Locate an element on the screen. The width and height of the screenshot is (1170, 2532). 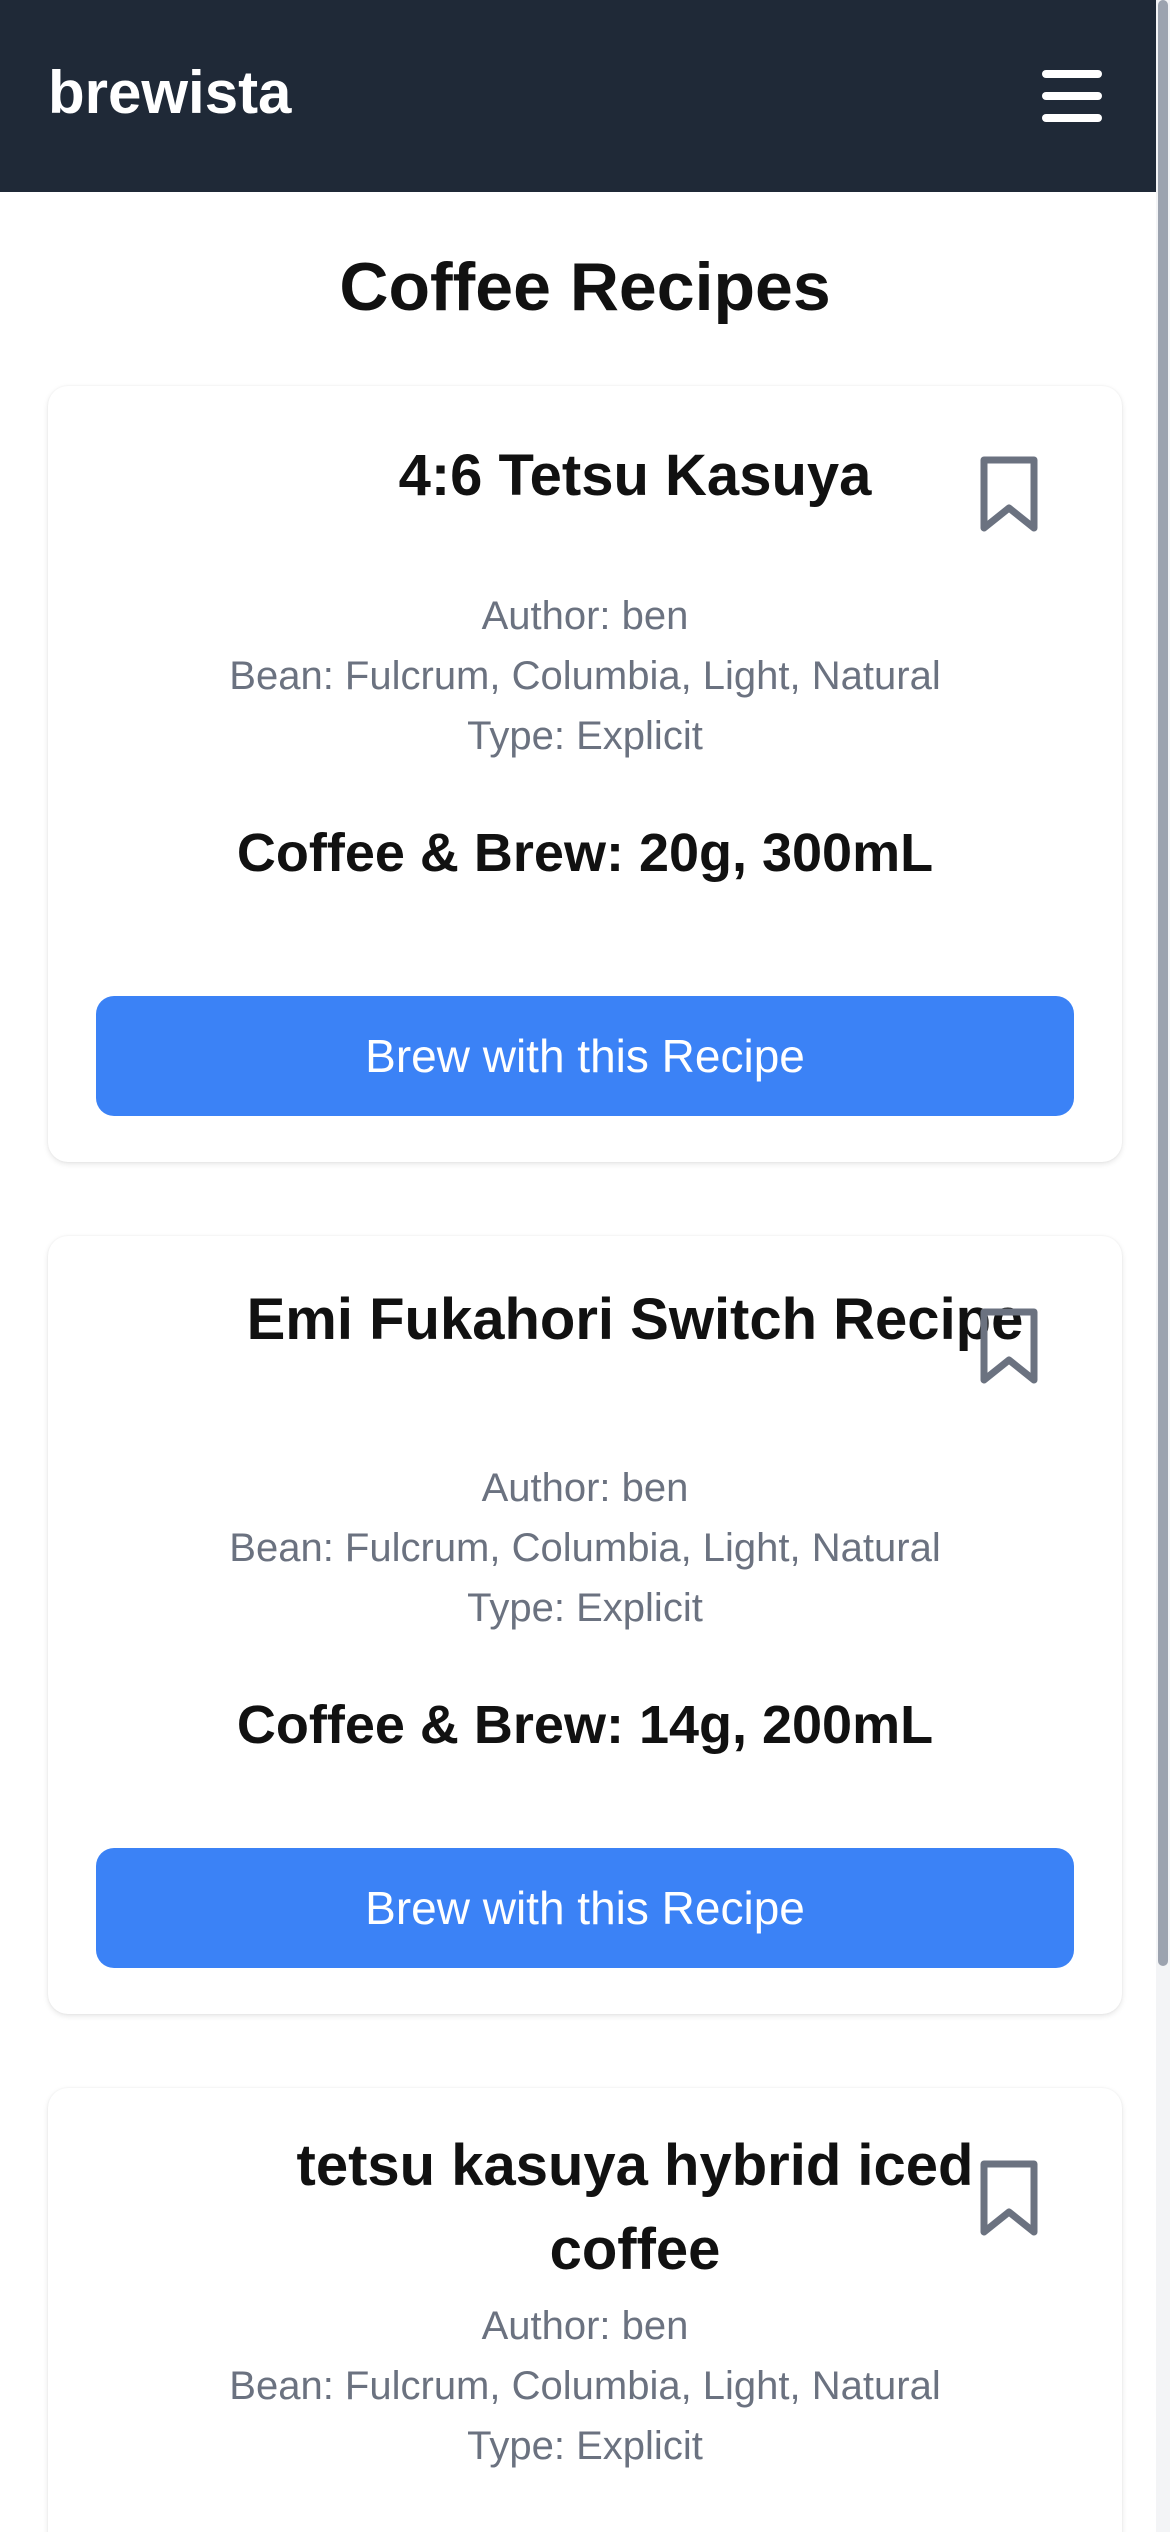
recipe-title: 4:6 Tetsu Kasuya is located at coordinates (635, 475).